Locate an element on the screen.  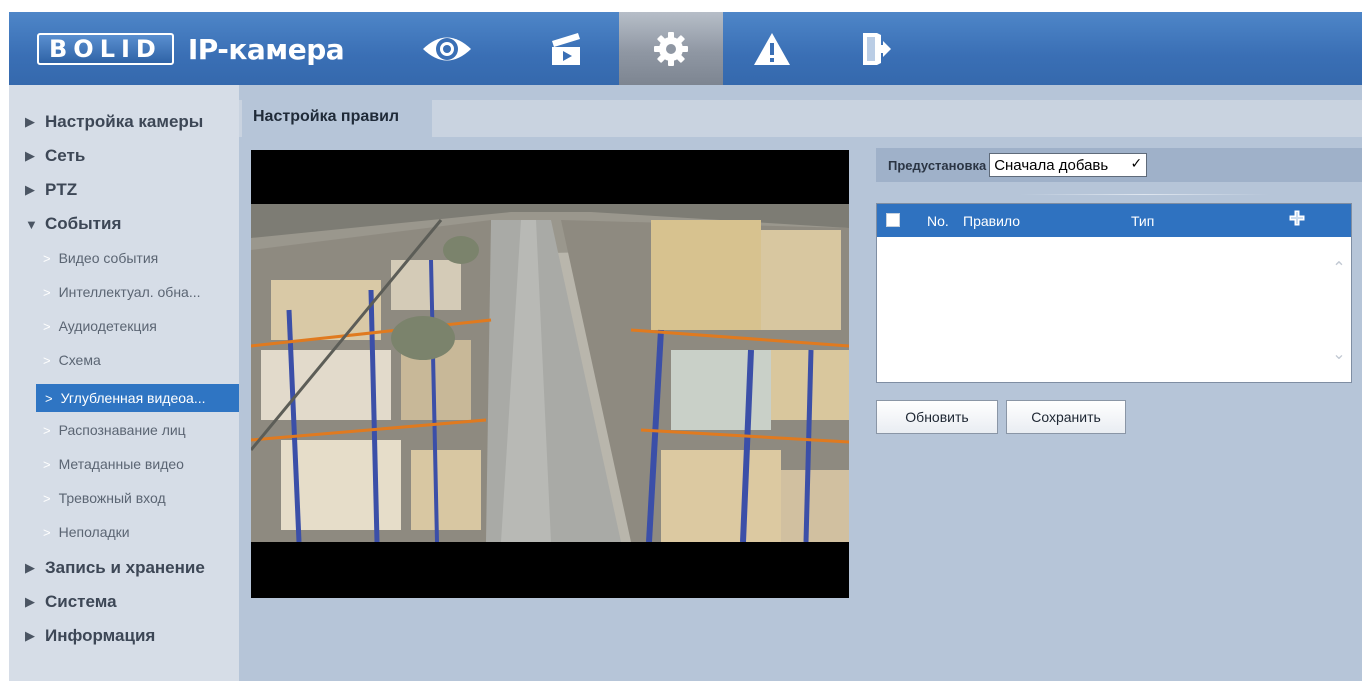
nav-logout-button is located at coordinates (875, 48).